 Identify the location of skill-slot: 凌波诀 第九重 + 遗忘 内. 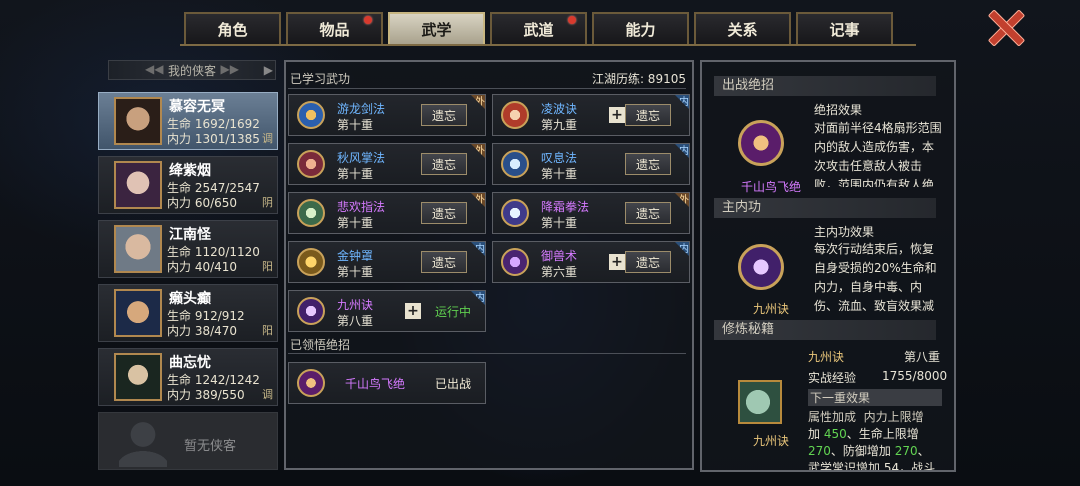
(591, 115).